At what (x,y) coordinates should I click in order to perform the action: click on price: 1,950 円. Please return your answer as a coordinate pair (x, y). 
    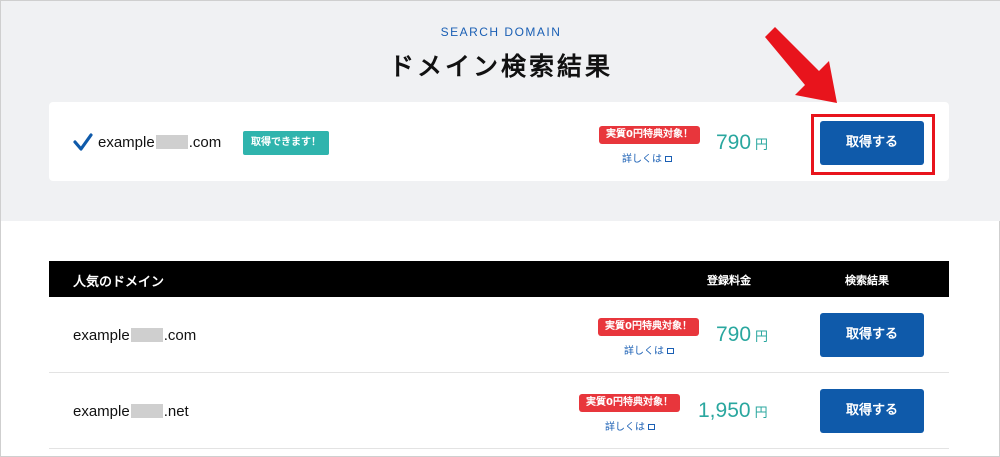
    Looking at the image, I should click on (733, 411).